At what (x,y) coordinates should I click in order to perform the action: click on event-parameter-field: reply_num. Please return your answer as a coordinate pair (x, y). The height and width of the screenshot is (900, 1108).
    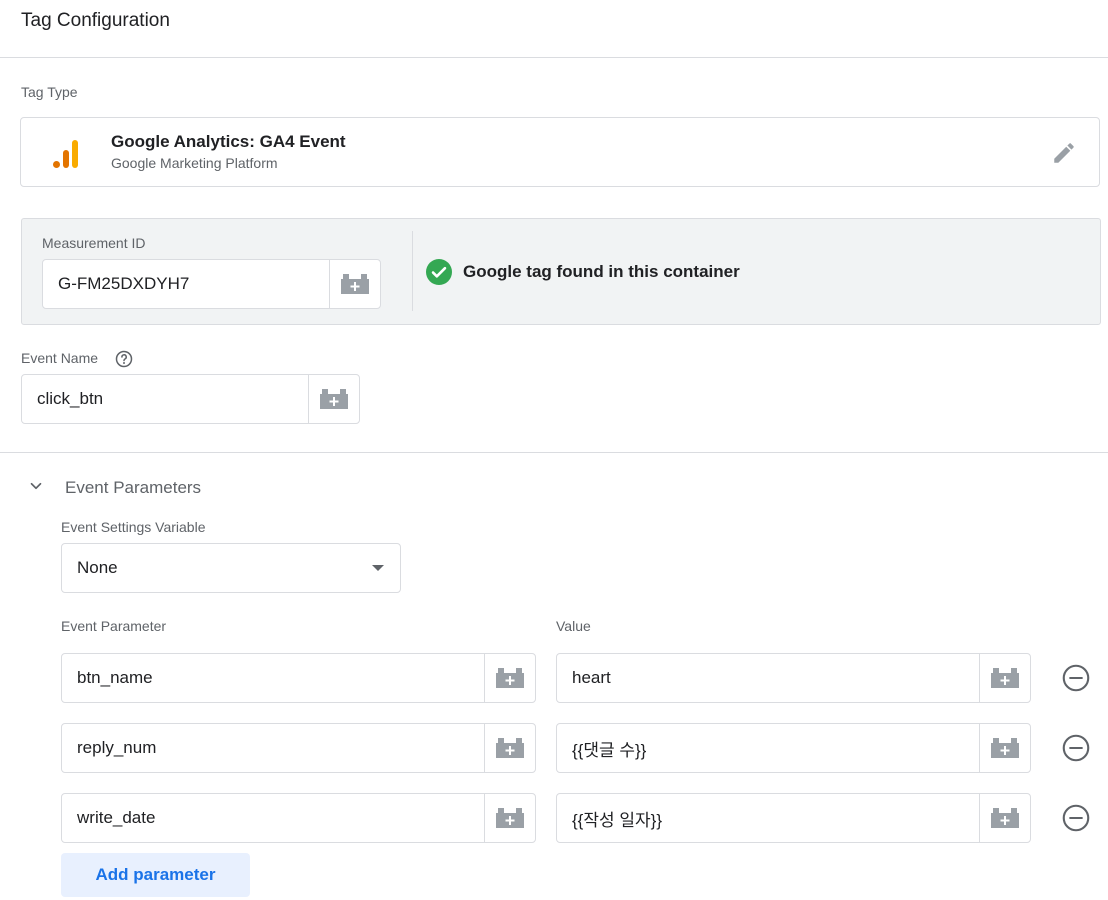
    Looking at the image, I should click on (298, 748).